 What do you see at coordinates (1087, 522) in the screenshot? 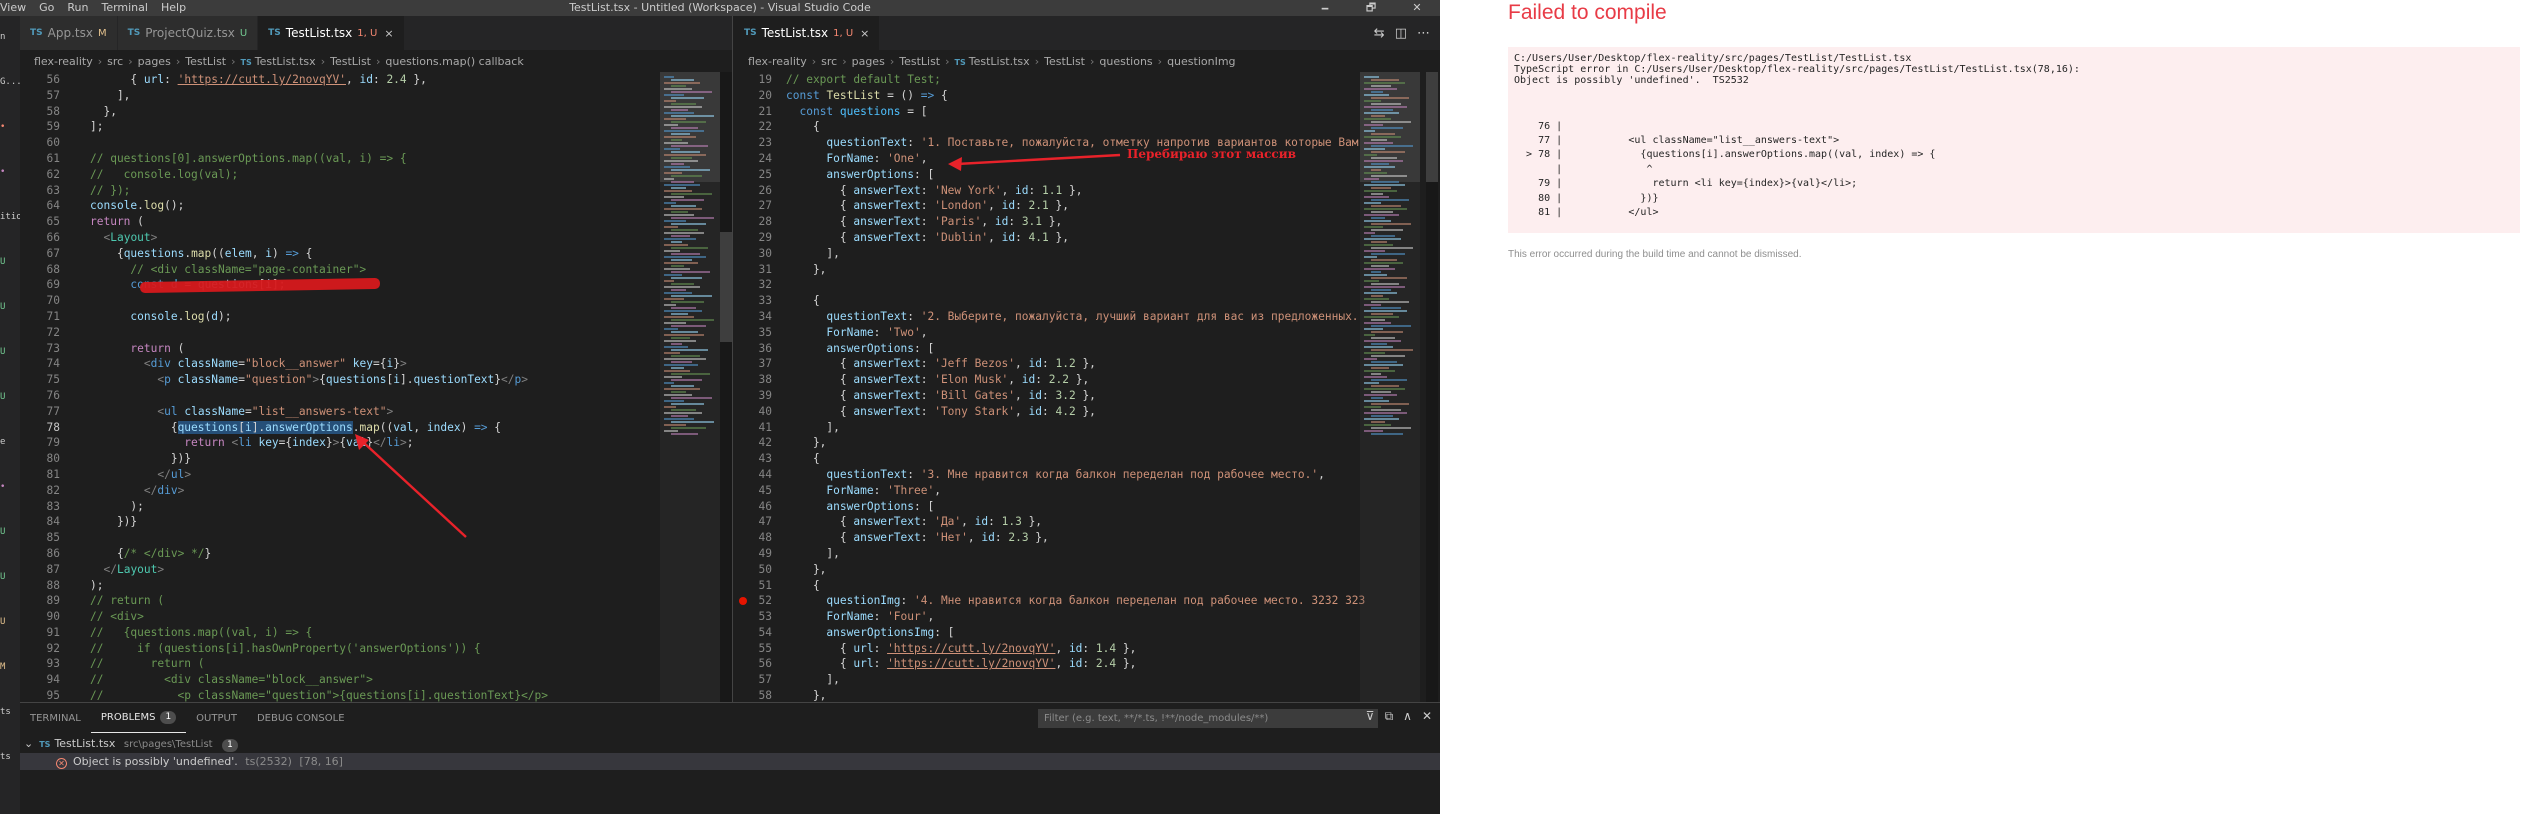
I see `code-line: 47 { answerText: 'Да', id: 1.3 },` at bounding box center [1087, 522].